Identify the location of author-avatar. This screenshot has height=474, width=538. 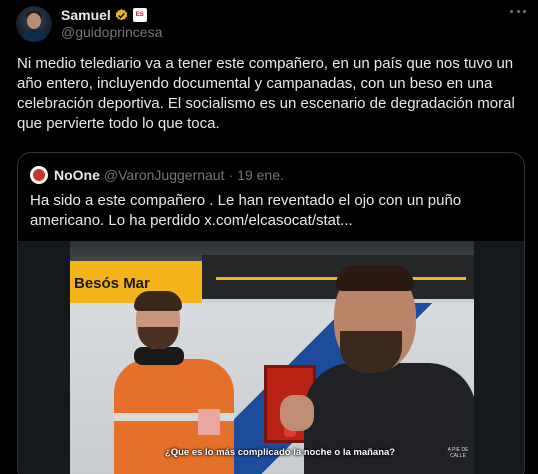
(34, 24).